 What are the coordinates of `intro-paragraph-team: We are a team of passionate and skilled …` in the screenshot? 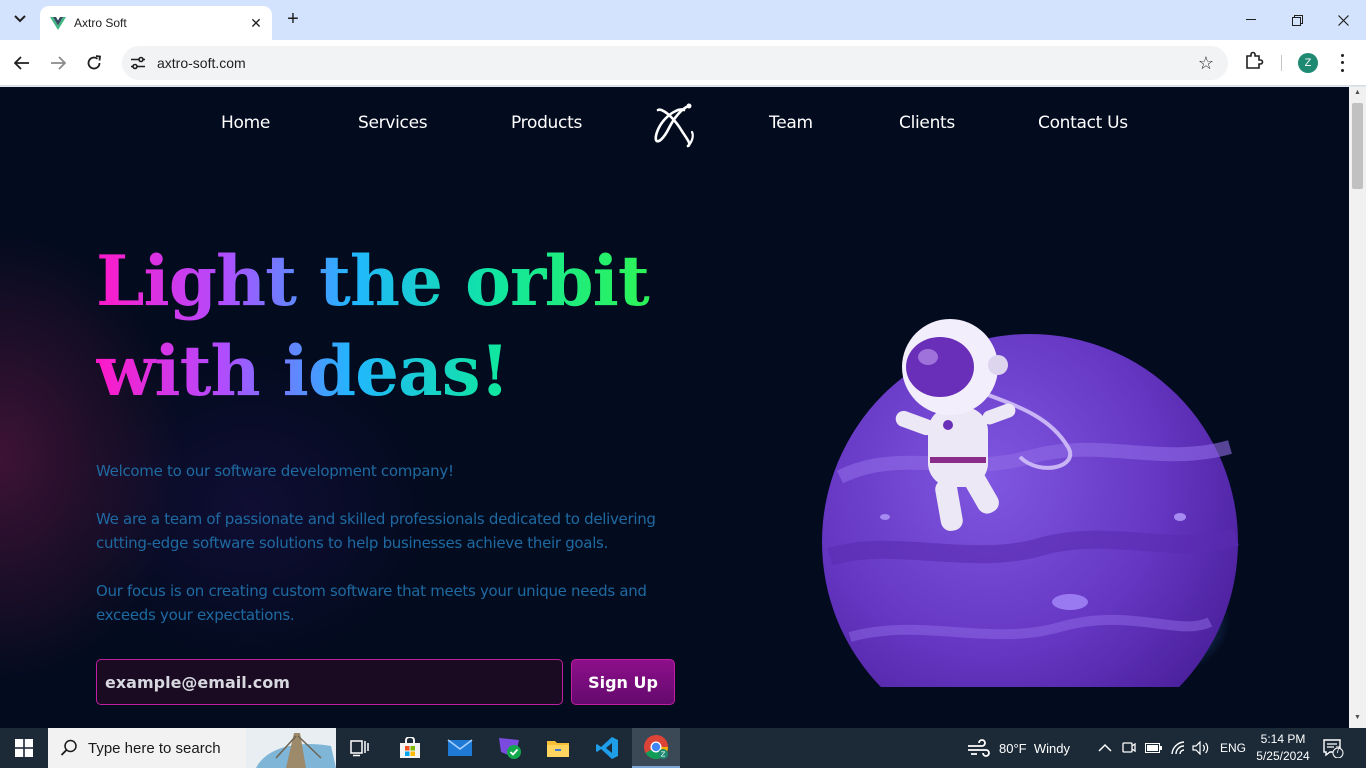 It's located at (376, 531).